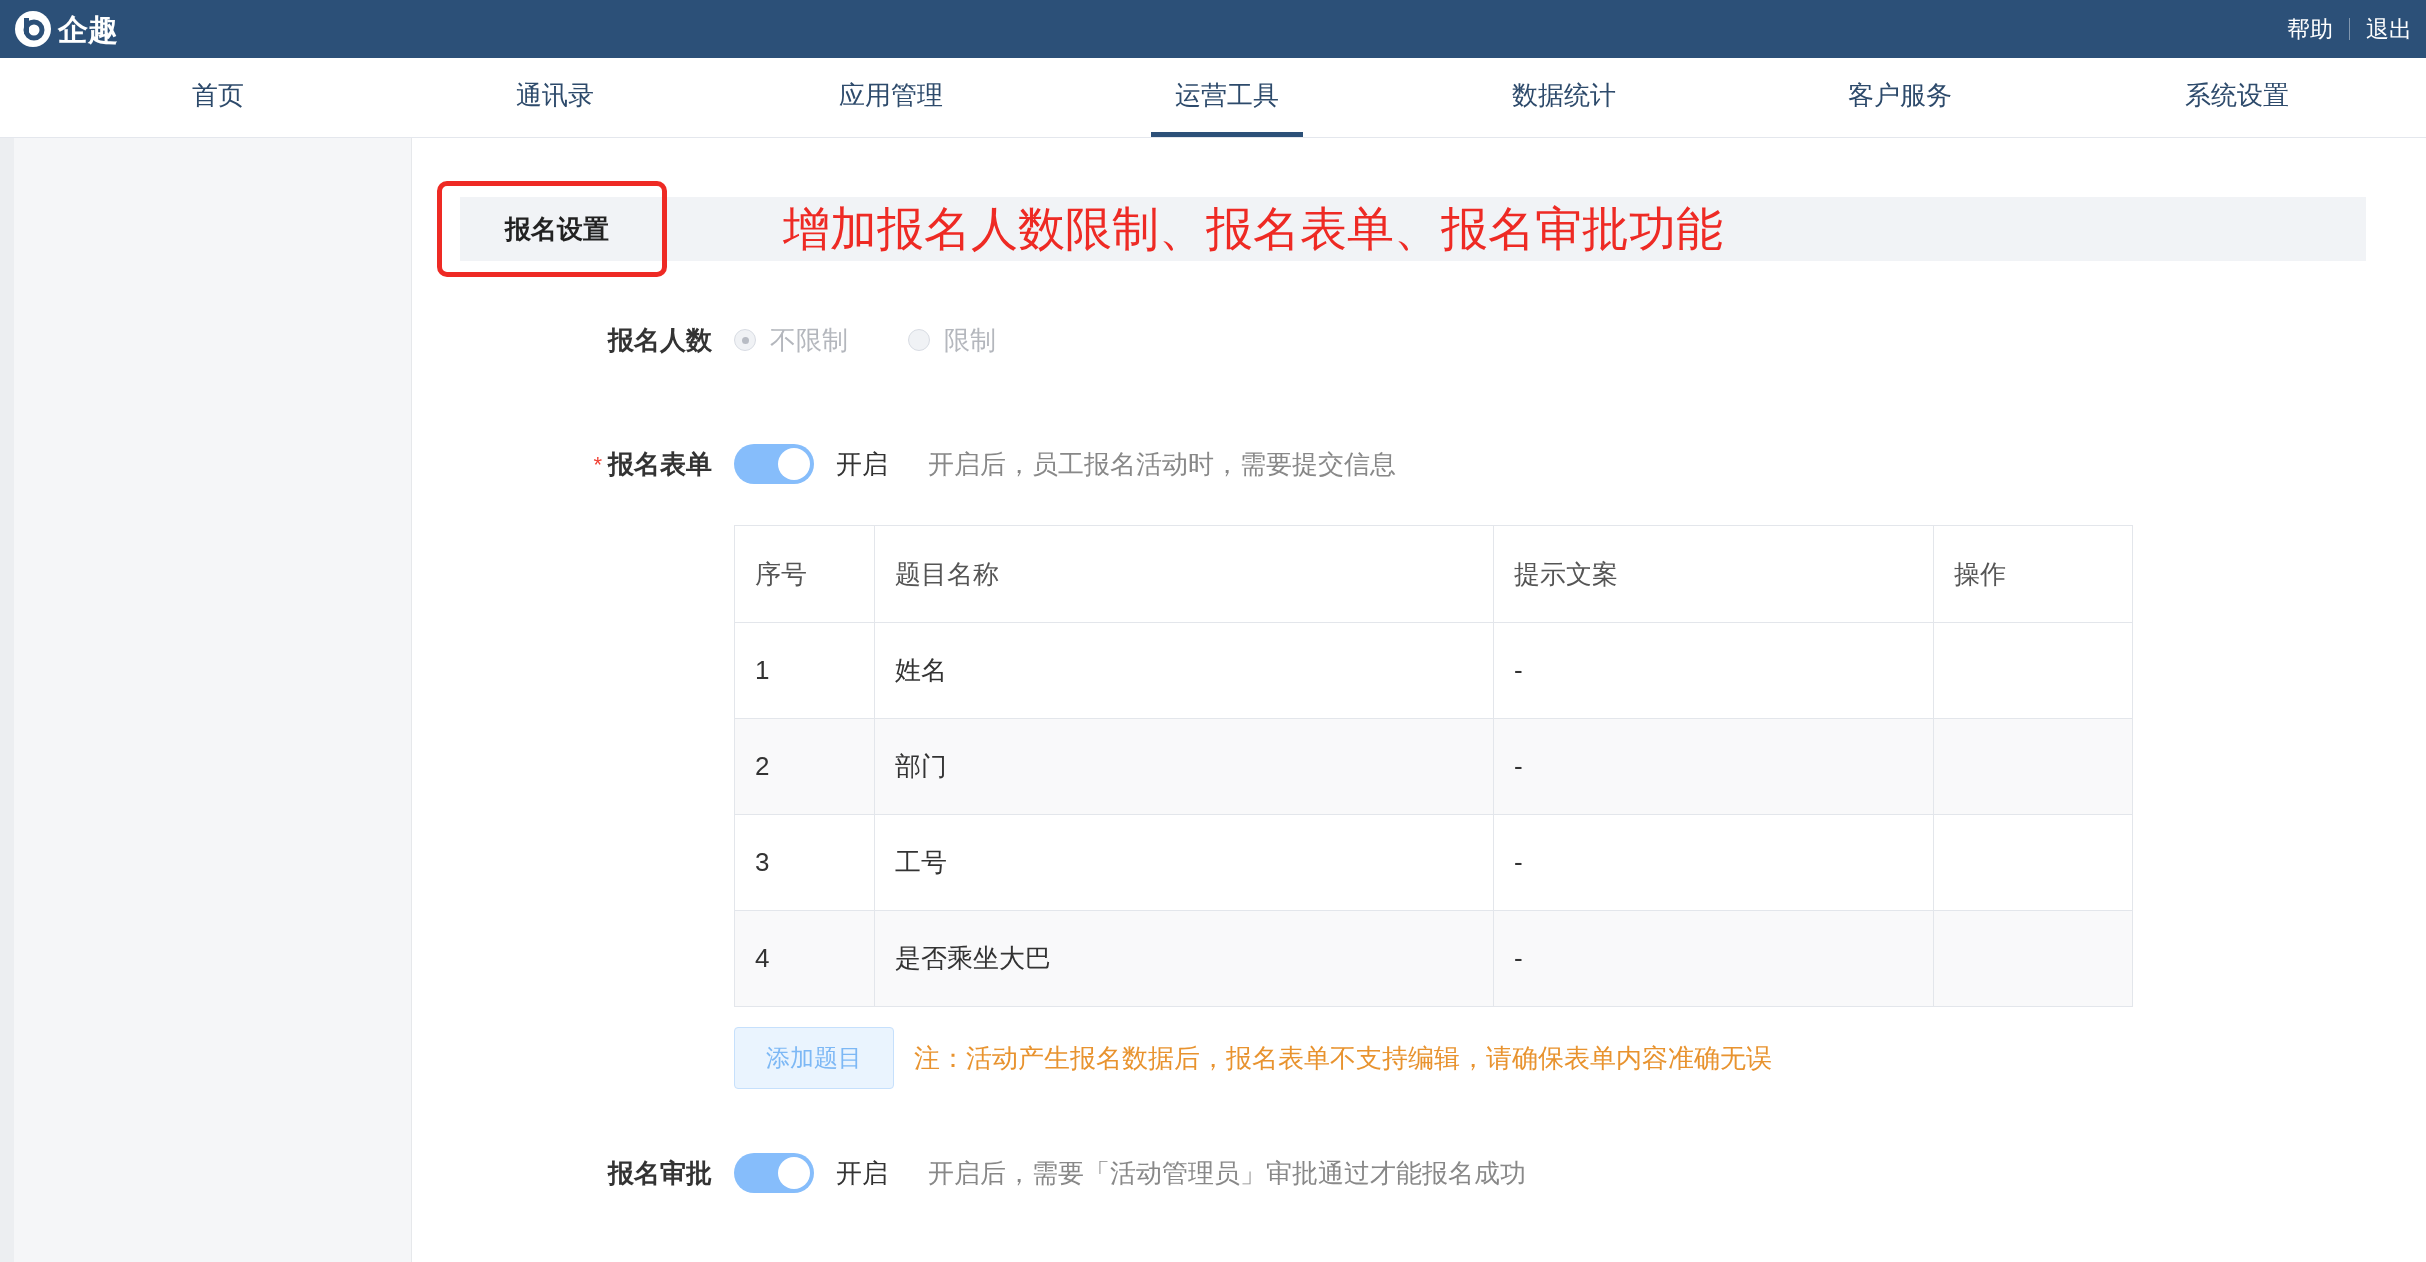 The width and height of the screenshot is (2426, 1262). I want to click on required-asterisk: *, so click(597, 464).